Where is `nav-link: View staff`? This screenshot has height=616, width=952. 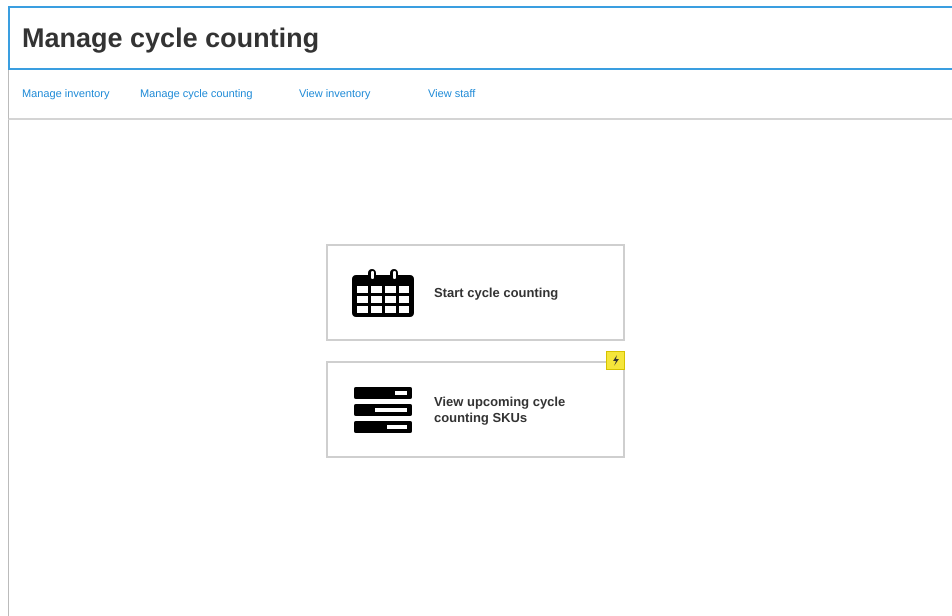 nav-link: View staff is located at coordinates (478, 94).